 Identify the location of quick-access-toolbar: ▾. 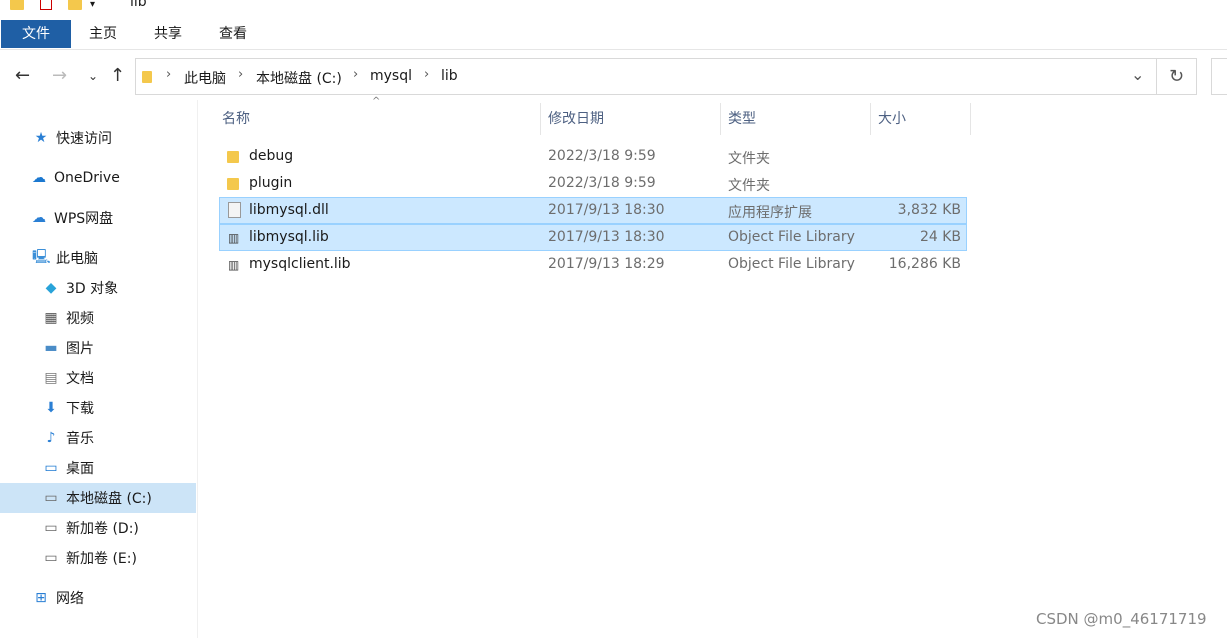
(52, 7).